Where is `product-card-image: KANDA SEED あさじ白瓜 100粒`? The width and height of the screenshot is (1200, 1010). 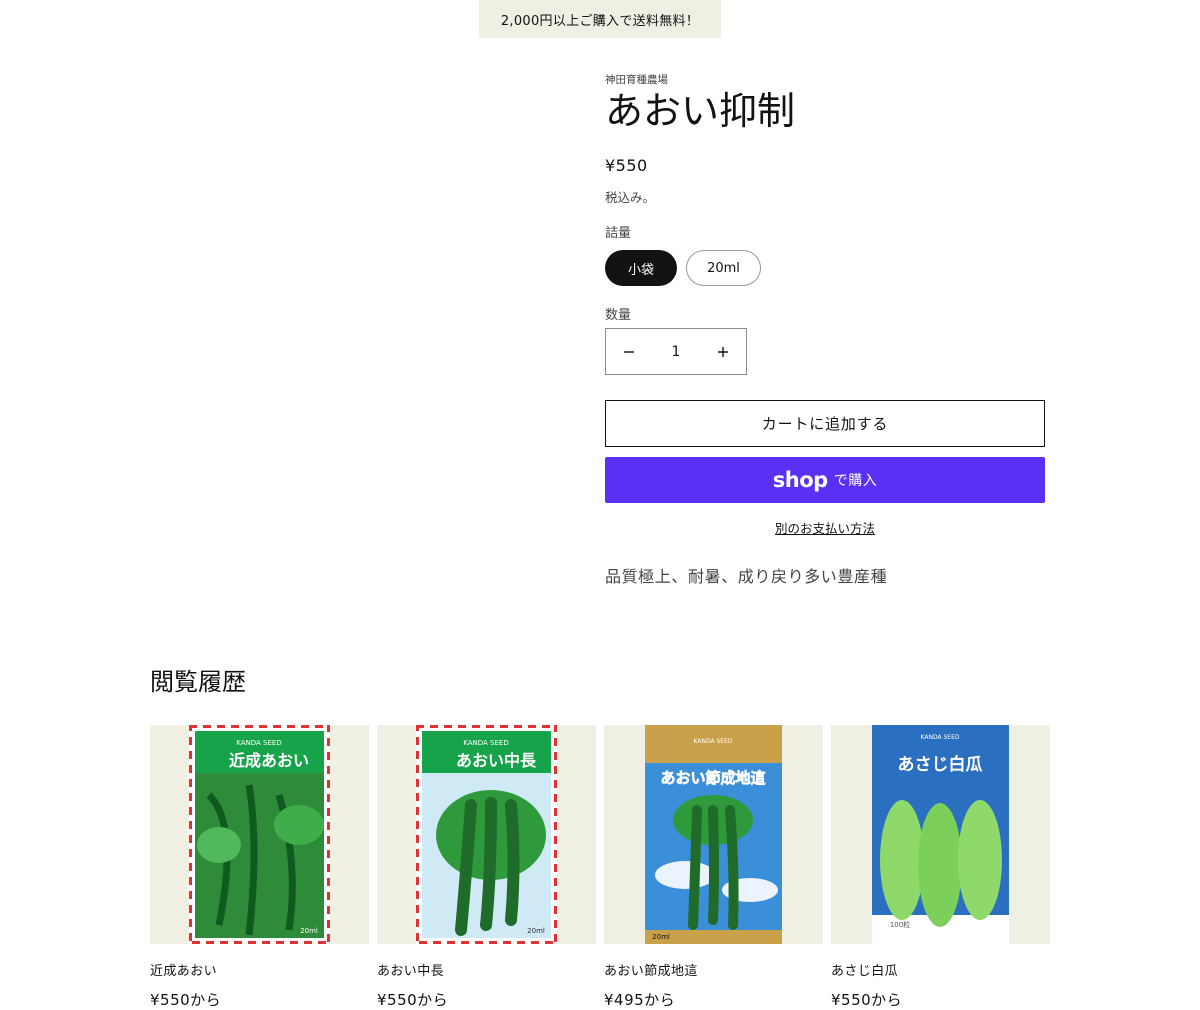 product-card-image: KANDA SEED あさじ白瓜 100粒 is located at coordinates (940, 834).